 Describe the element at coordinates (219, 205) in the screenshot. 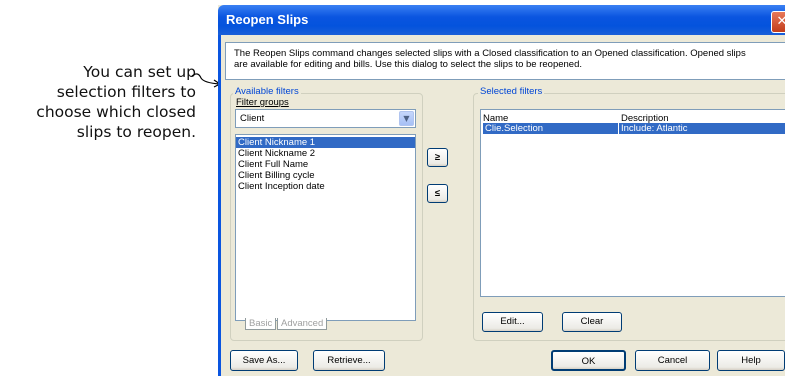

I see `window-border` at that location.